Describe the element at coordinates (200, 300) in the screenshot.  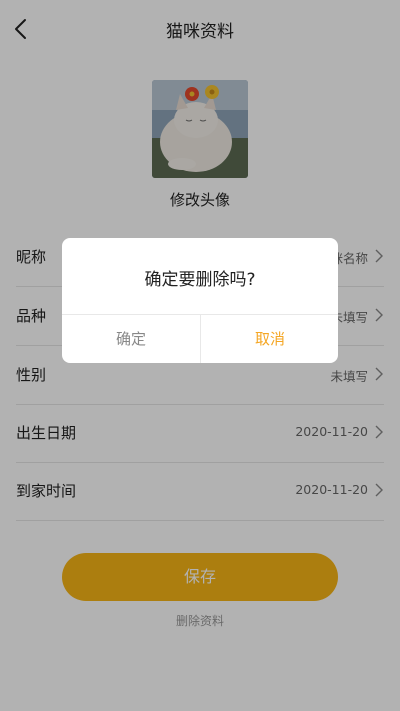
I see `confirm-delete-dialog: 确定要删除吗? 确定 取消` at that location.